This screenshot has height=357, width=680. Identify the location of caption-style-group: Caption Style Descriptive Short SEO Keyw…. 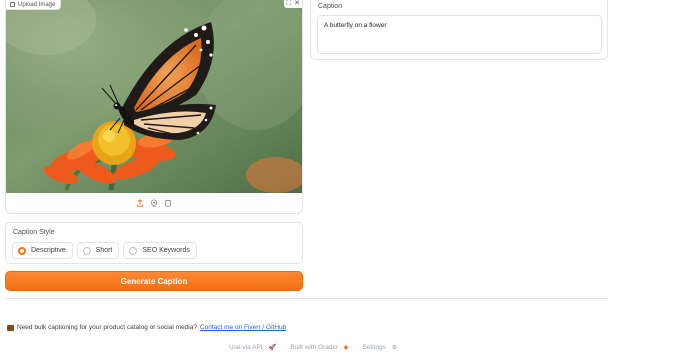
(154, 243).